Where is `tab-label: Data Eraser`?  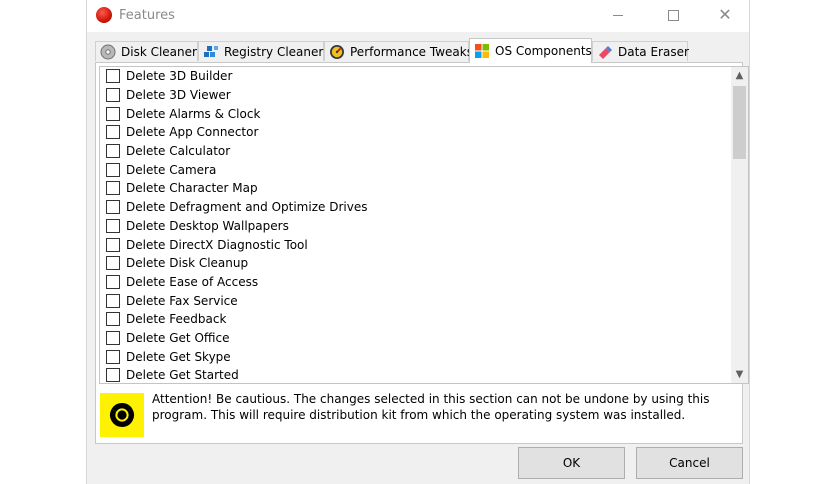
tab-label: Data Eraser is located at coordinates (653, 51).